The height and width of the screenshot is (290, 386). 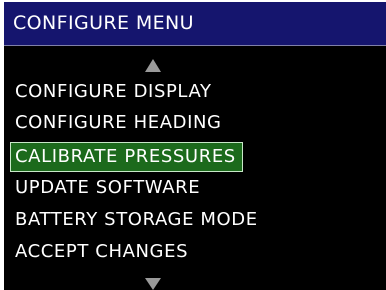 I want to click on scroll-down-icon, so click(x=153, y=284).